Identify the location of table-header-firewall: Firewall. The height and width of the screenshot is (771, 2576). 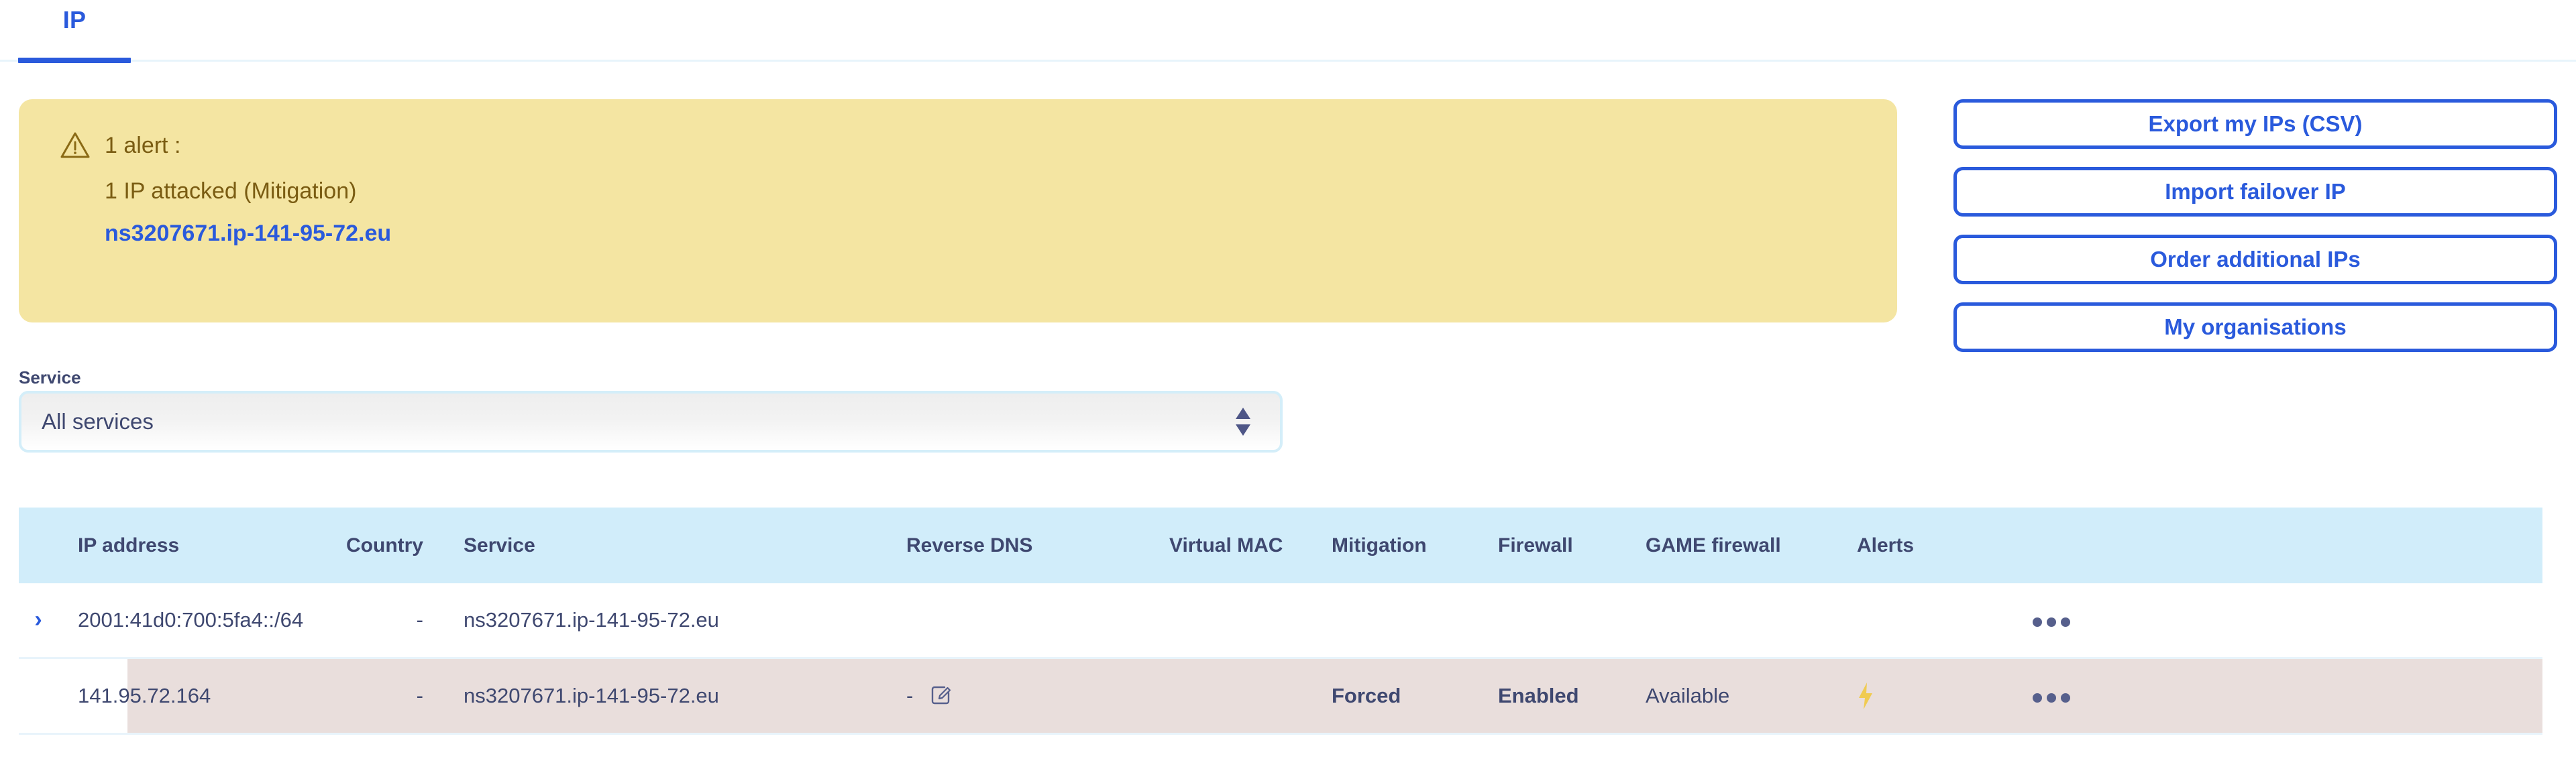
(1535, 545).